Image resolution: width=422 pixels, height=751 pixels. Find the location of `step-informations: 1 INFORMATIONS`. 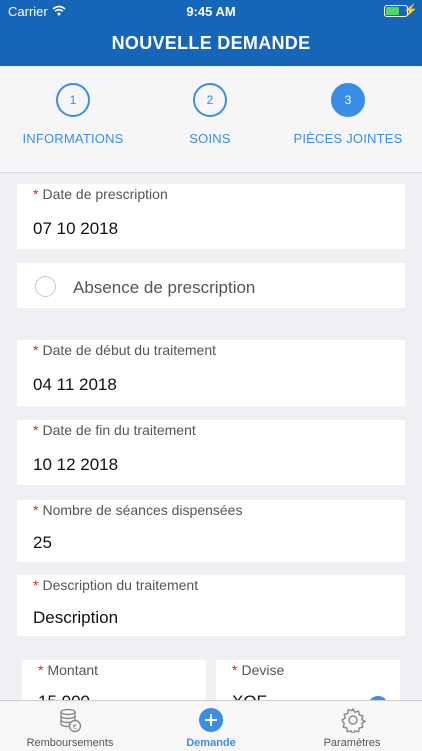

step-informations: 1 INFORMATIONS is located at coordinates (73, 114).